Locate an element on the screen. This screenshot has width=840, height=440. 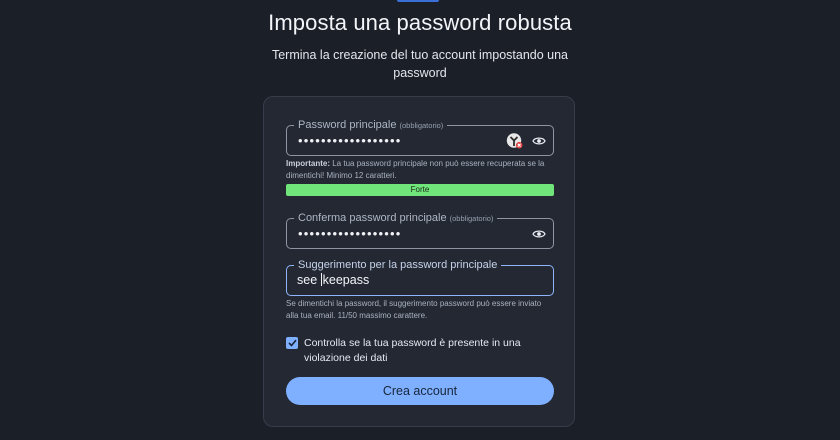
password-hint-value: see keepass is located at coordinates (333, 280).